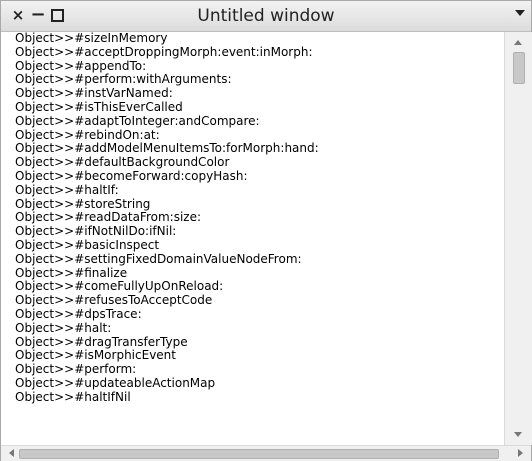  Describe the element at coordinates (256, 356) in the screenshot. I see `list-item: Object>>#isMorphicEvent` at that location.